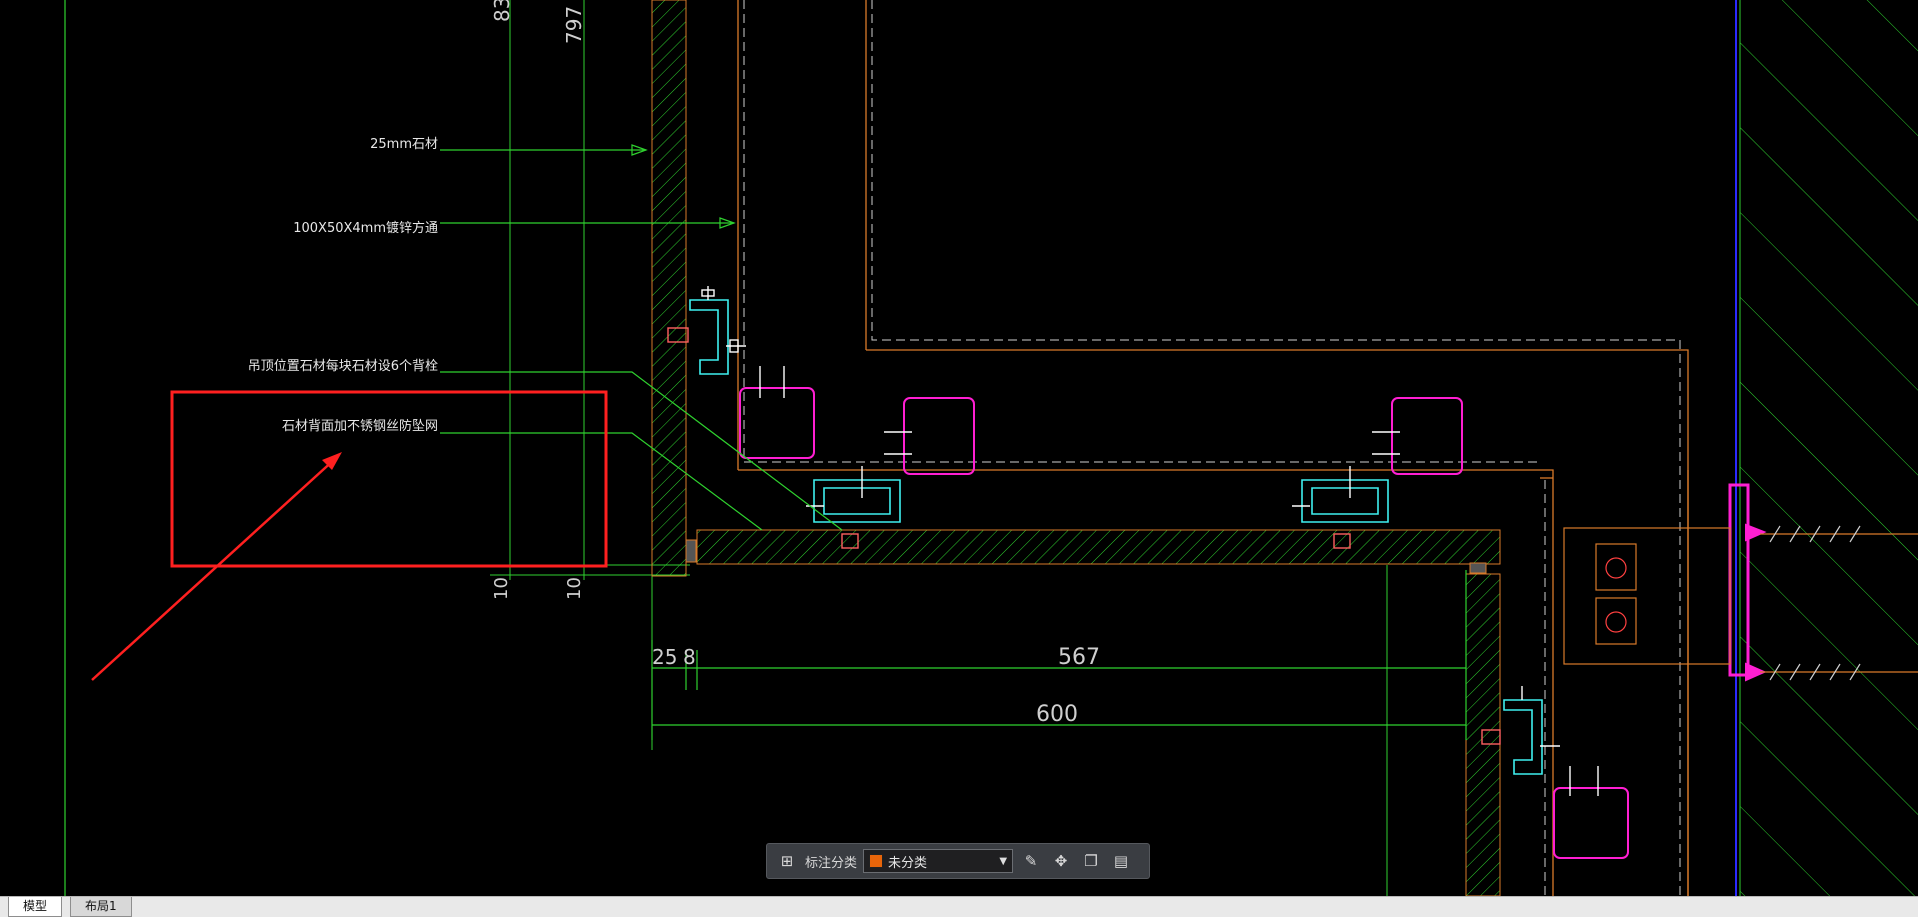 This screenshot has height=917, width=1918. Describe the element at coordinates (876, 861) in the screenshot. I see `color-swatch` at that location.